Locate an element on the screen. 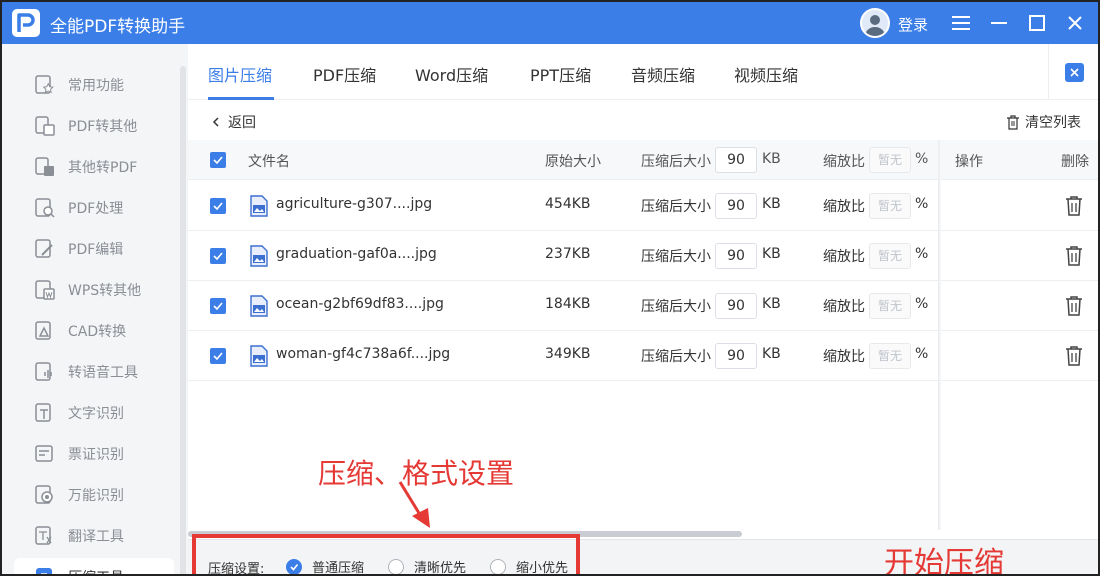  header-compressed-input: 90 is located at coordinates (736, 160).